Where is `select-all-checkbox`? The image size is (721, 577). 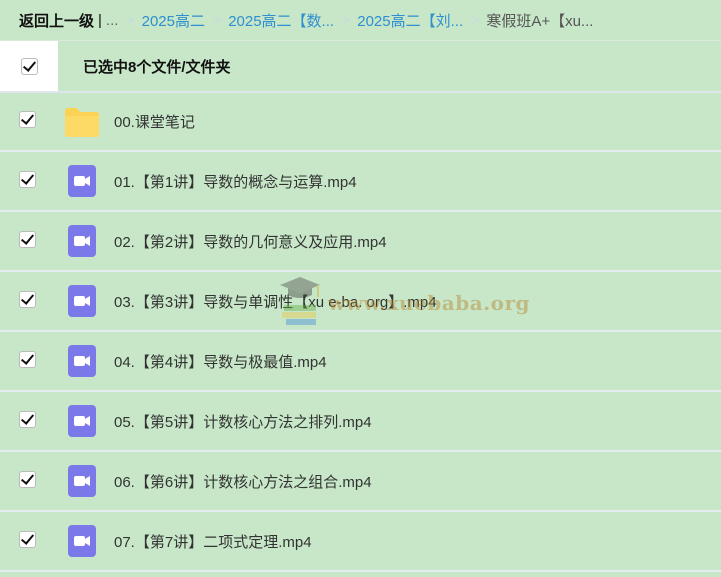 select-all-checkbox is located at coordinates (29, 66).